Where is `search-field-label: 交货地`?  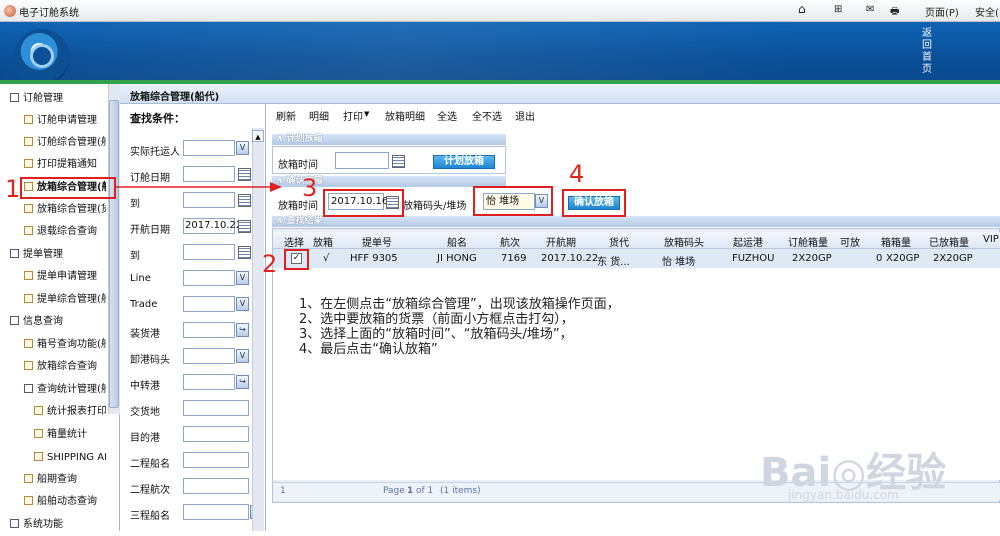
search-field-label: 交货地 is located at coordinates (145, 412).